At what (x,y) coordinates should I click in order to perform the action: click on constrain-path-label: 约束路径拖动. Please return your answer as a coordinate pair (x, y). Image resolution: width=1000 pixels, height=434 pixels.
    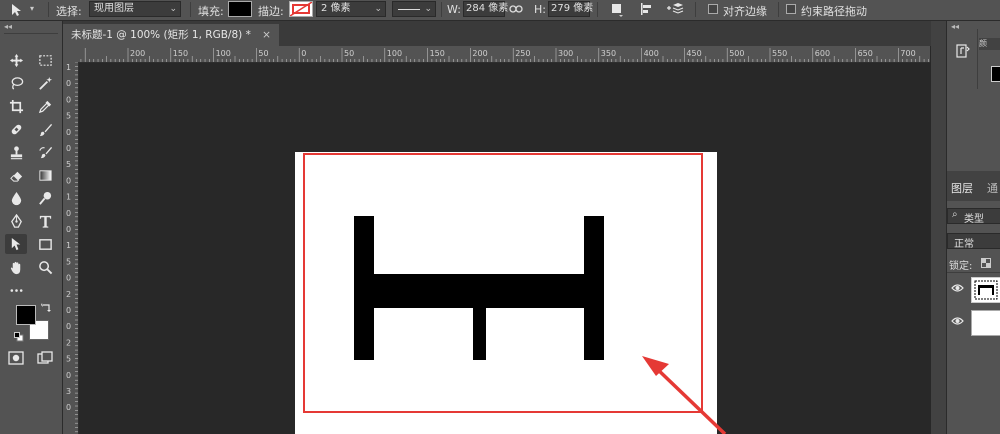
    Looking at the image, I should click on (834, 11).